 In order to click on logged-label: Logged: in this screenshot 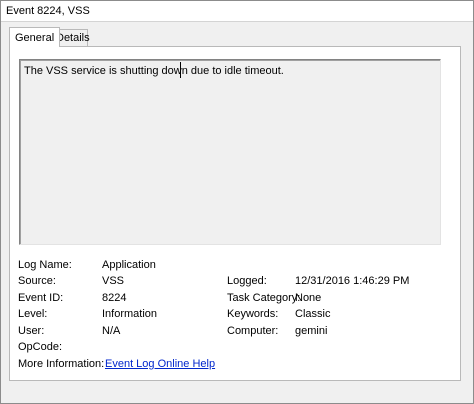, I will do `click(247, 281)`.